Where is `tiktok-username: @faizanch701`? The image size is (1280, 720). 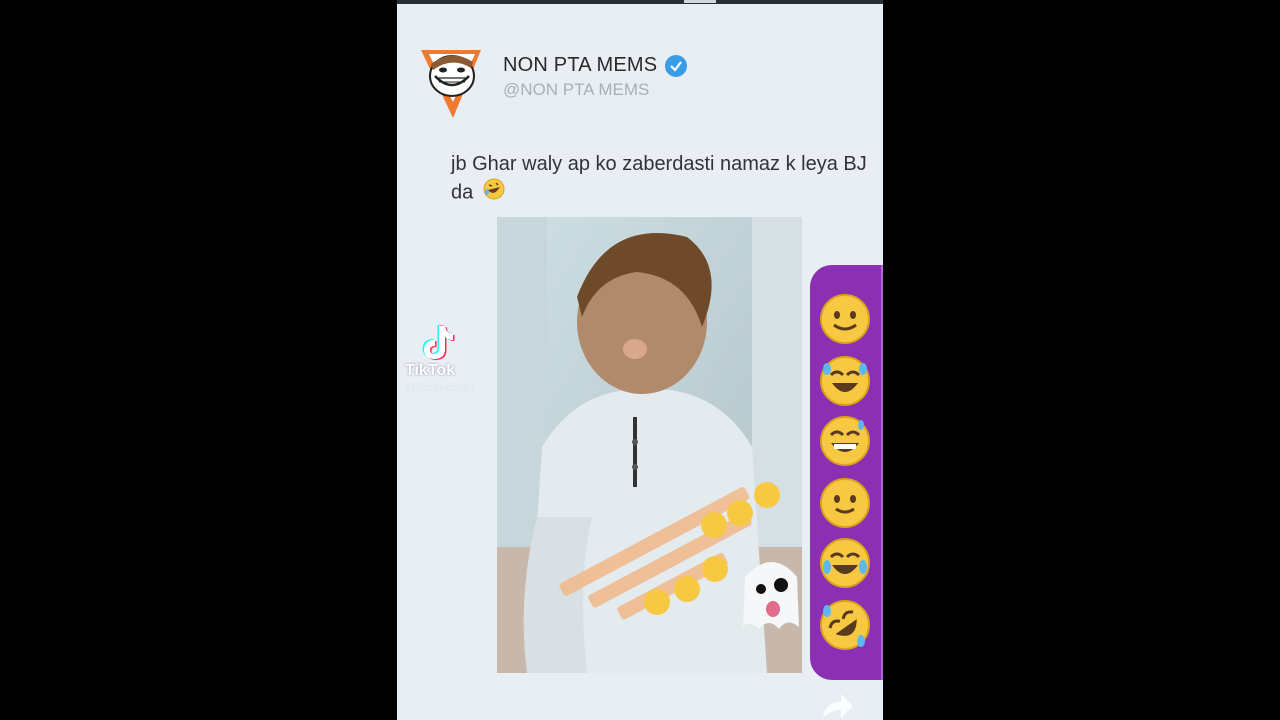 tiktok-username: @faizanch701 is located at coordinates (440, 388).